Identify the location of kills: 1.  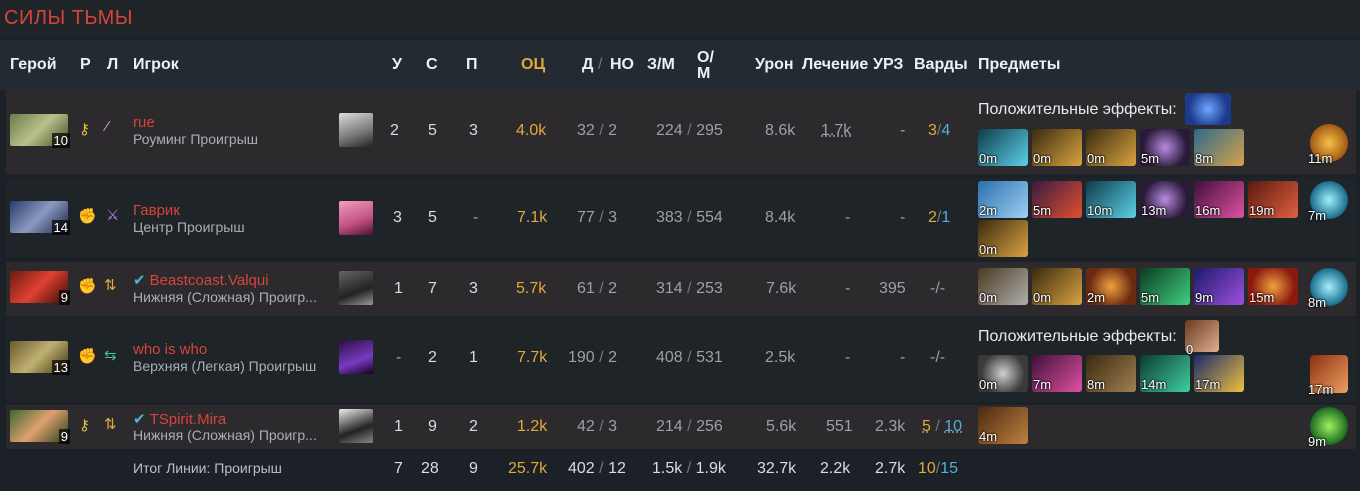
(398, 288).